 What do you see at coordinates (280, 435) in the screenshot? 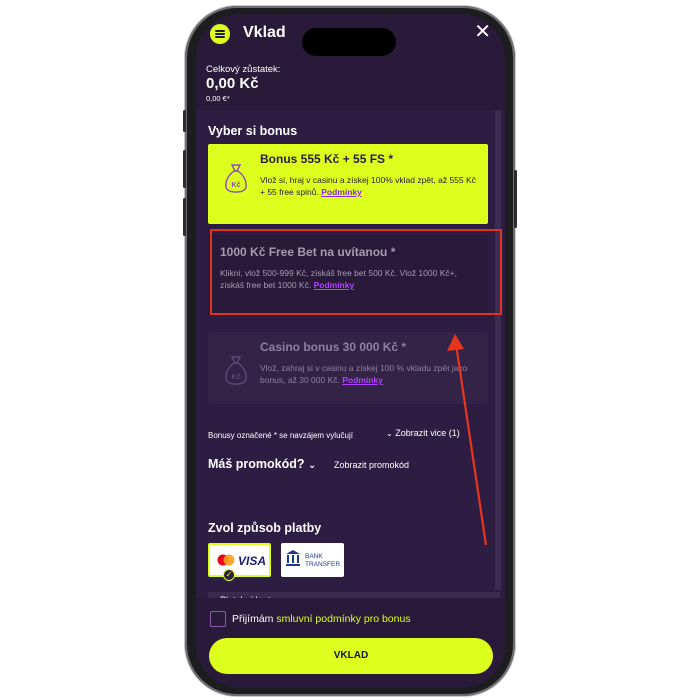
I see `exclusive-note: Bonusy označené * se navzájem vylučují` at bounding box center [280, 435].